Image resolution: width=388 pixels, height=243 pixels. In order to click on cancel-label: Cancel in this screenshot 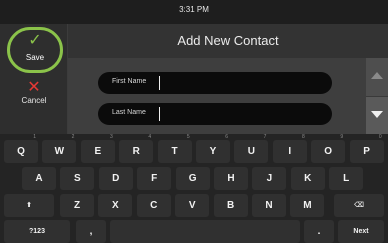, I will do `click(34, 100)`.